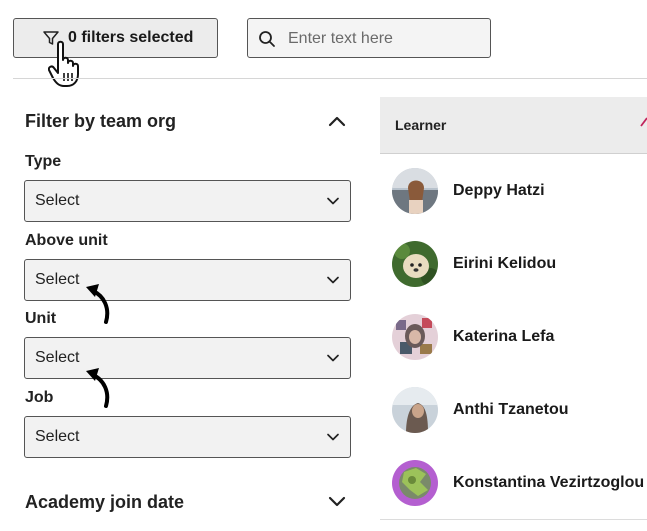  I want to click on field-label-job: Job, so click(39, 397).